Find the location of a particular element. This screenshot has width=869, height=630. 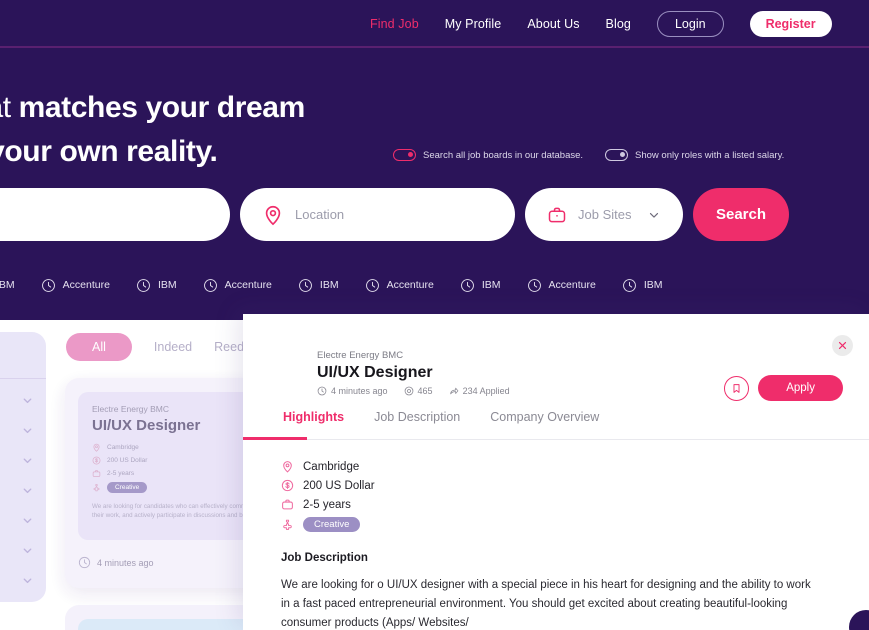

nav-item-blog: Blog is located at coordinates (618, 24).